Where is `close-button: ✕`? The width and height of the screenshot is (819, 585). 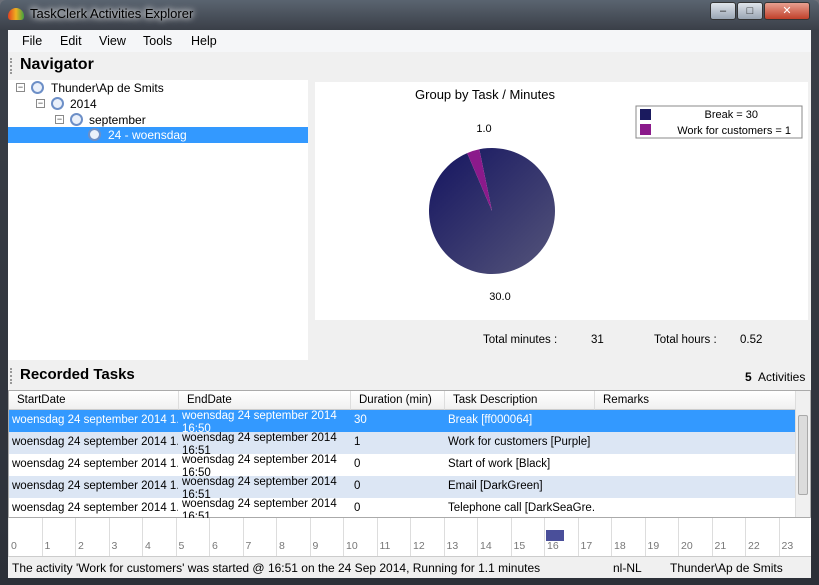
close-button: ✕ is located at coordinates (787, 11).